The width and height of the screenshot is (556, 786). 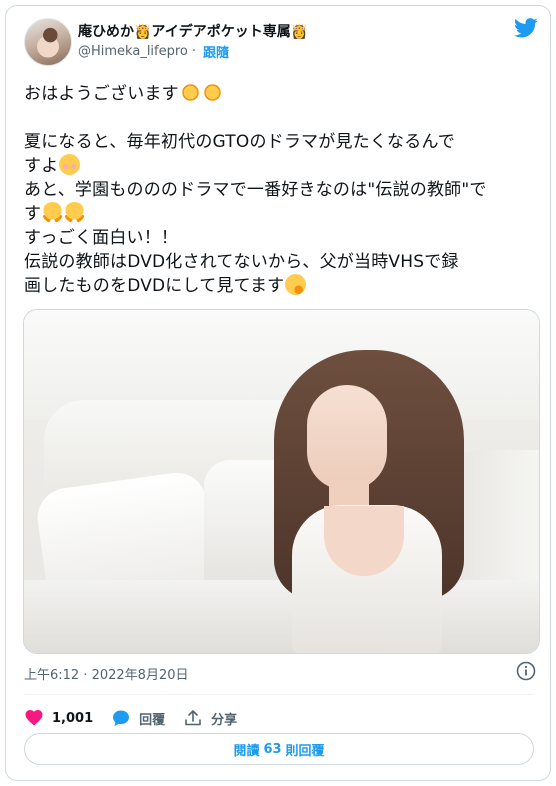 What do you see at coordinates (106, 673) in the screenshot?
I see `tweet-timestamp: 上午6:12 · 2022年8月20日` at bounding box center [106, 673].